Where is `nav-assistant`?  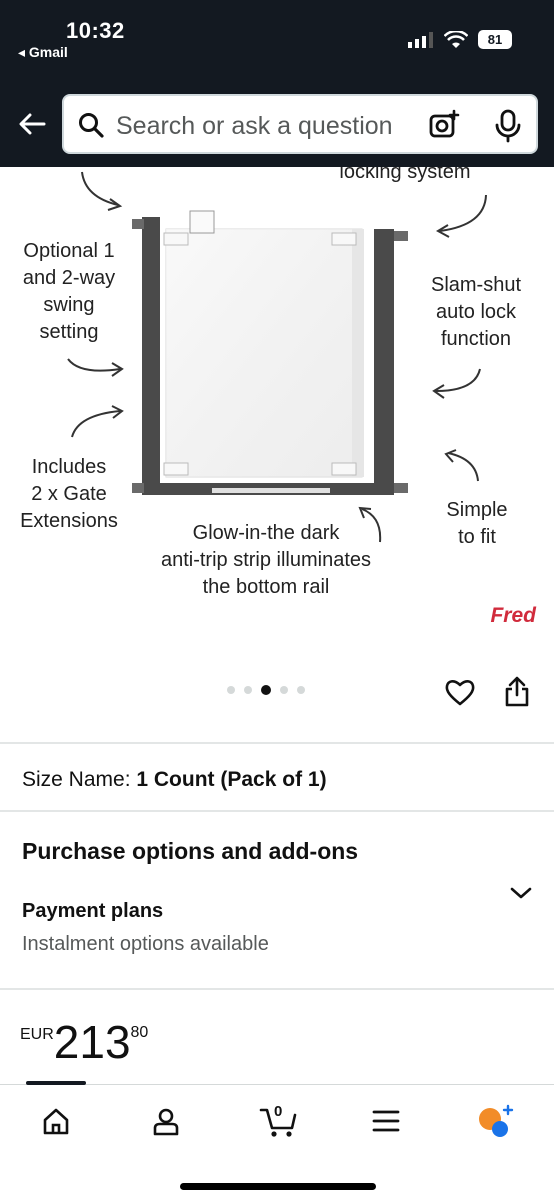 nav-assistant is located at coordinates (496, 1121).